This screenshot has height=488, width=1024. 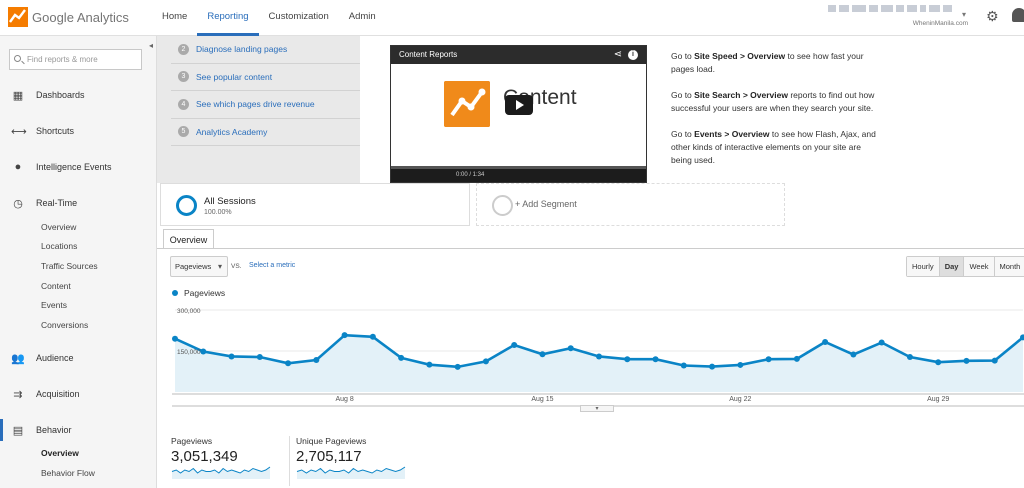 I want to click on nav-home: Home, so click(x=174, y=18).